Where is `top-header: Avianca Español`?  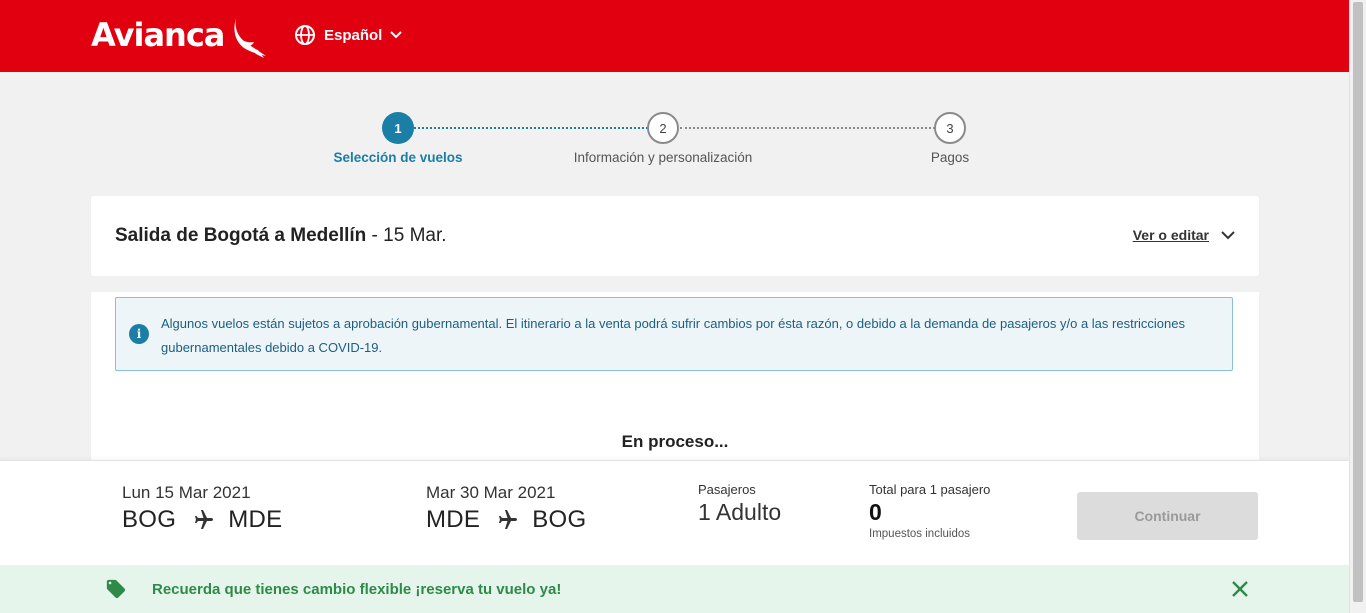 top-header: Avianca Español is located at coordinates (674, 36).